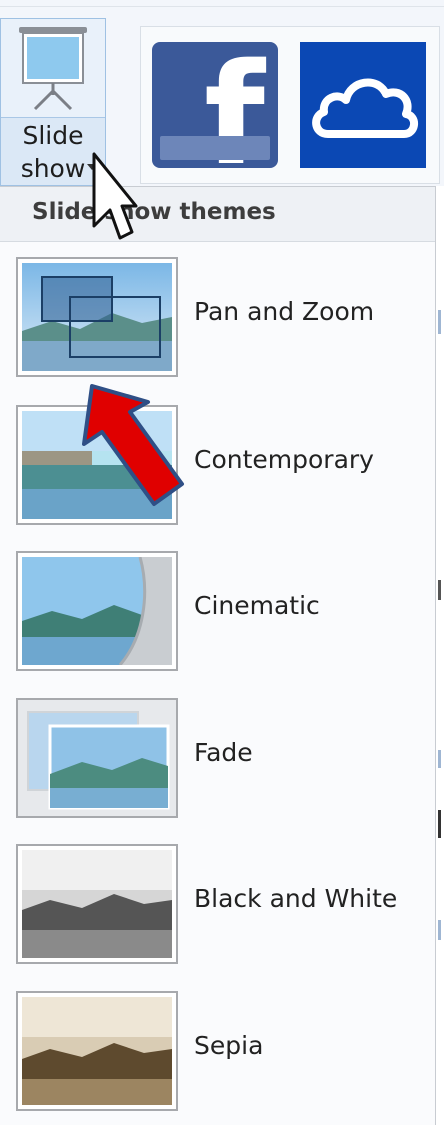 The height and width of the screenshot is (1131, 444). Describe the element at coordinates (53, 152) in the screenshot. I see `slideshow-button-label: Slide show` at that location.